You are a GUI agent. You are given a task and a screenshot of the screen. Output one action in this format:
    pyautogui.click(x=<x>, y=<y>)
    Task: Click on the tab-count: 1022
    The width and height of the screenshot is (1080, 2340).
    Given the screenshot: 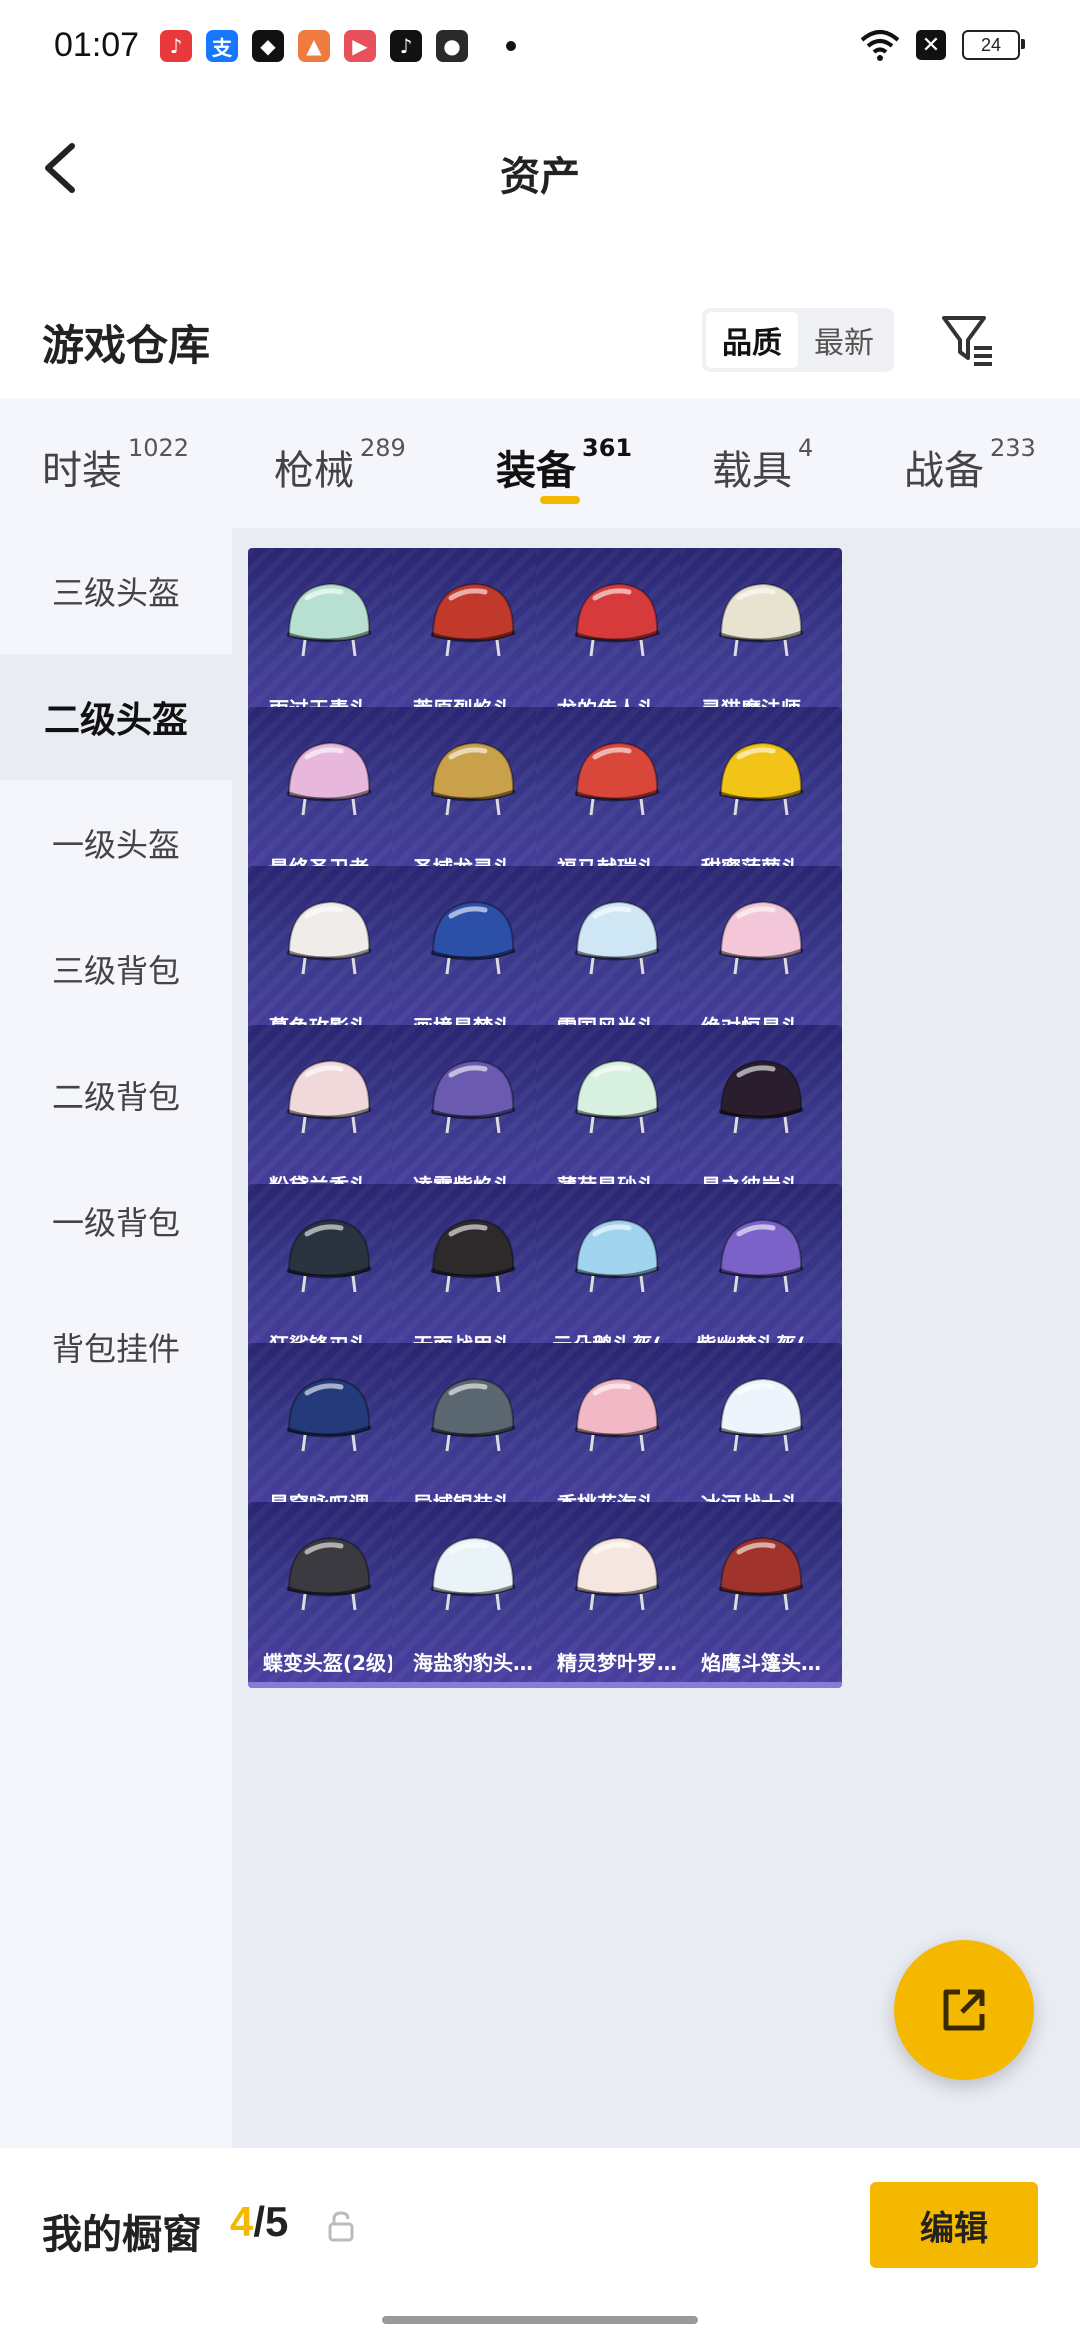 What is the action you would take?
    pyautogui.click(x=159, y=448)
    